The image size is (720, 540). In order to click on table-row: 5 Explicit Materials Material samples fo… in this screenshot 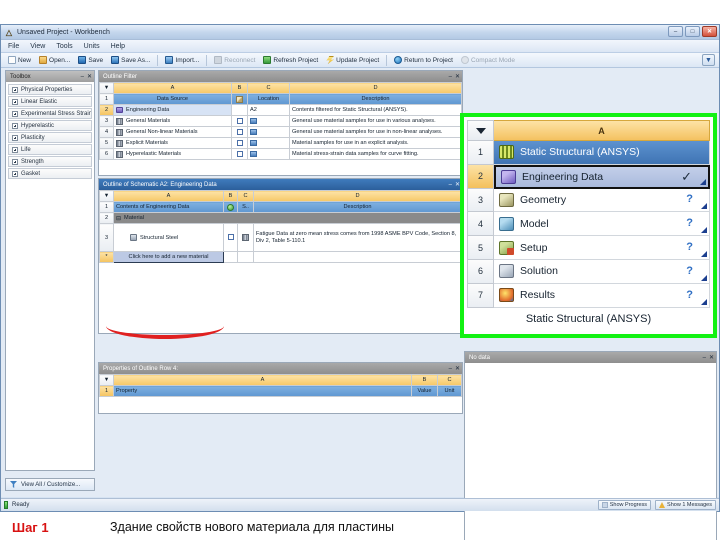, I will do `click(280, 143)`.